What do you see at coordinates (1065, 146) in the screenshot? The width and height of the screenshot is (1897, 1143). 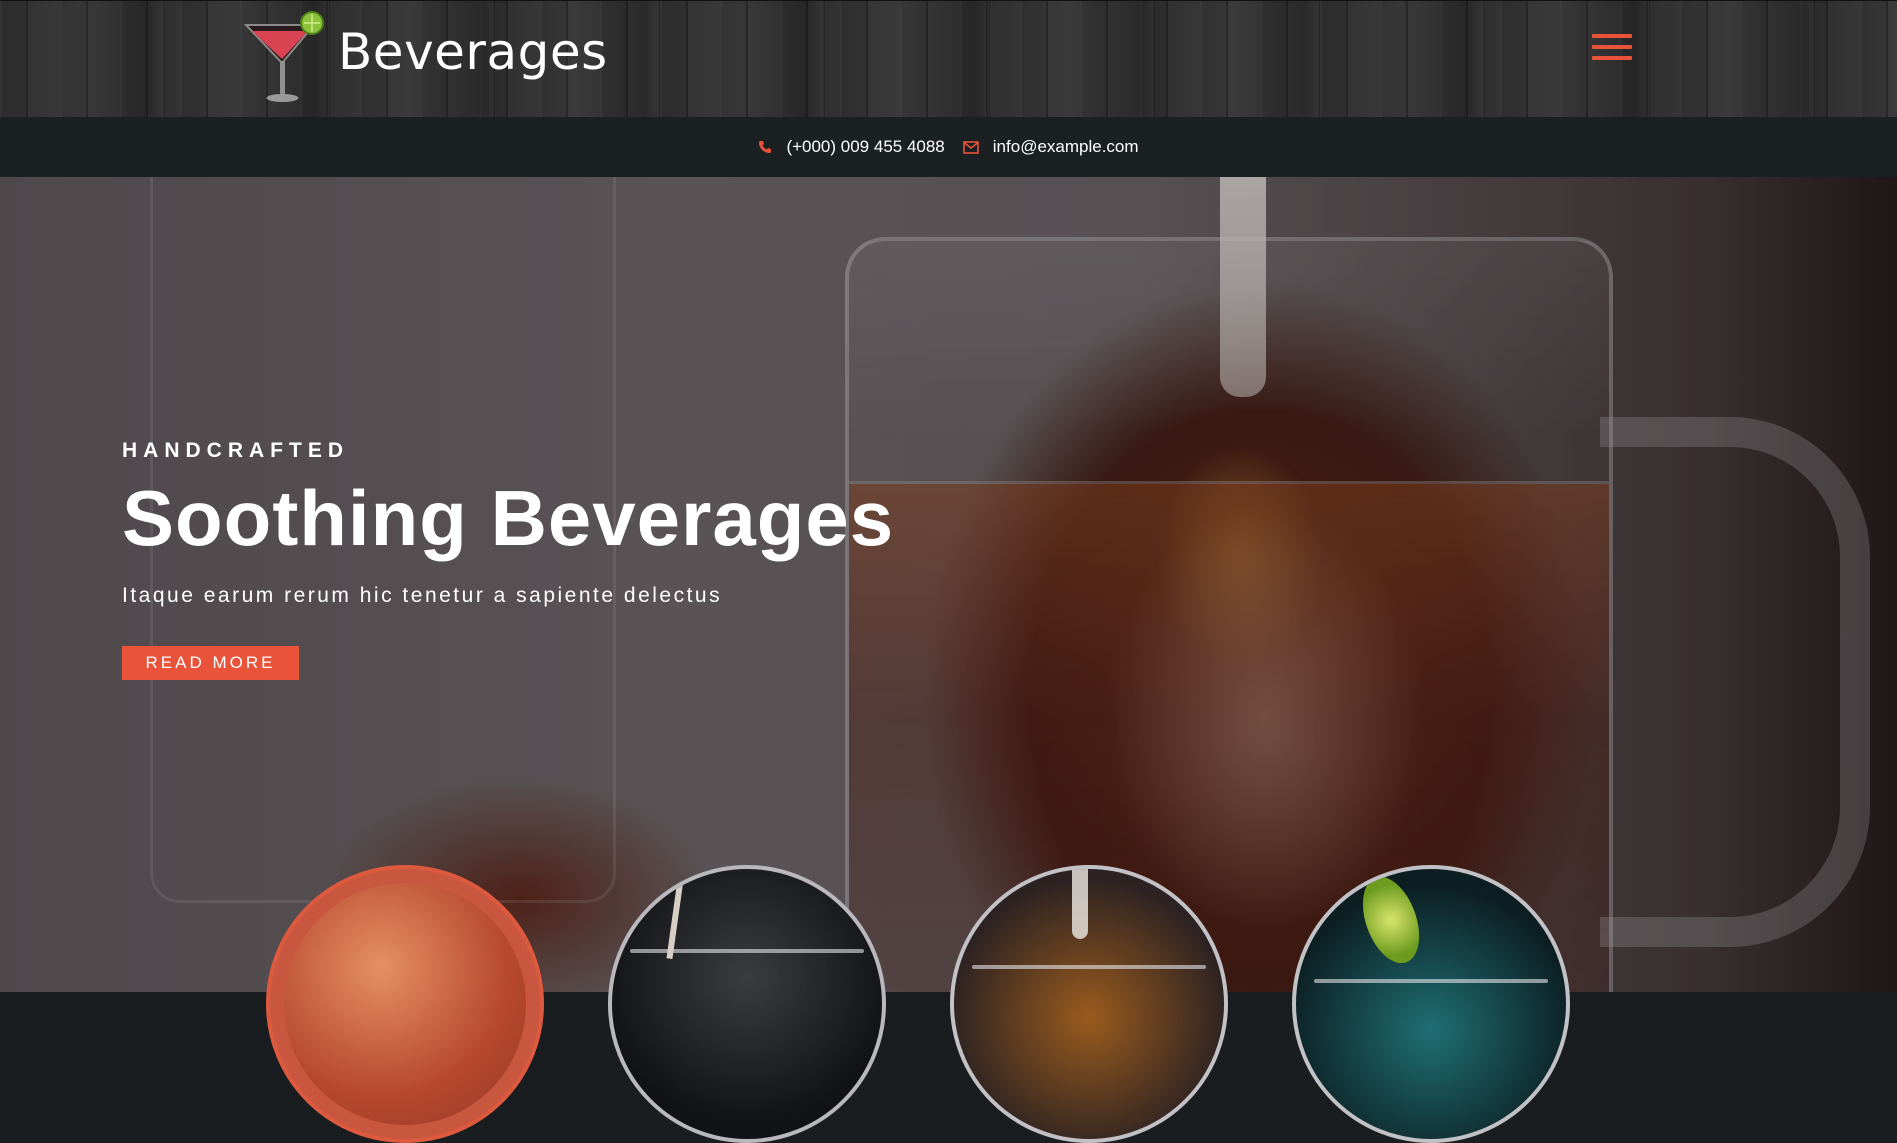 I see `email-address: info@example.com` at bounding box center [1065, 146].